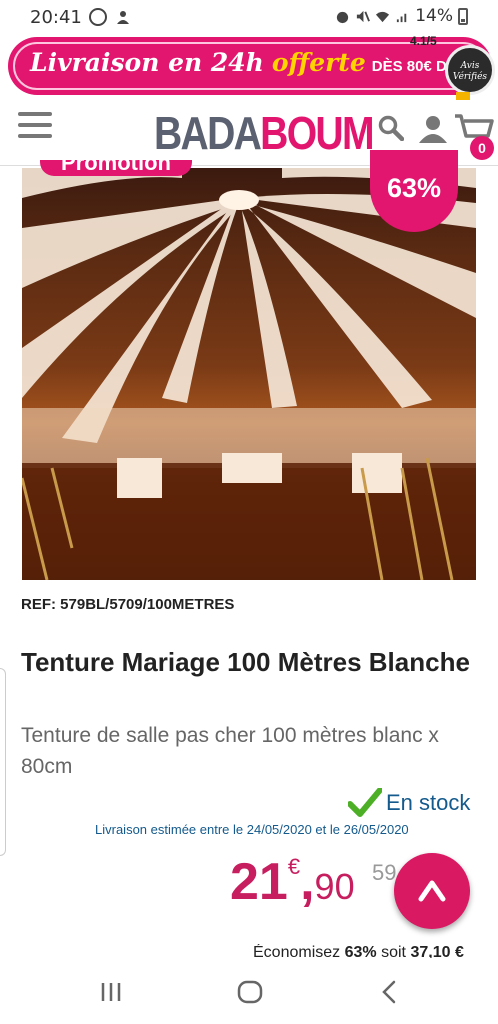 This screenshot has height=1024, width=498. I want to click on product-ref: REF: 579BL/5709/100METRES, so click(128, 604).